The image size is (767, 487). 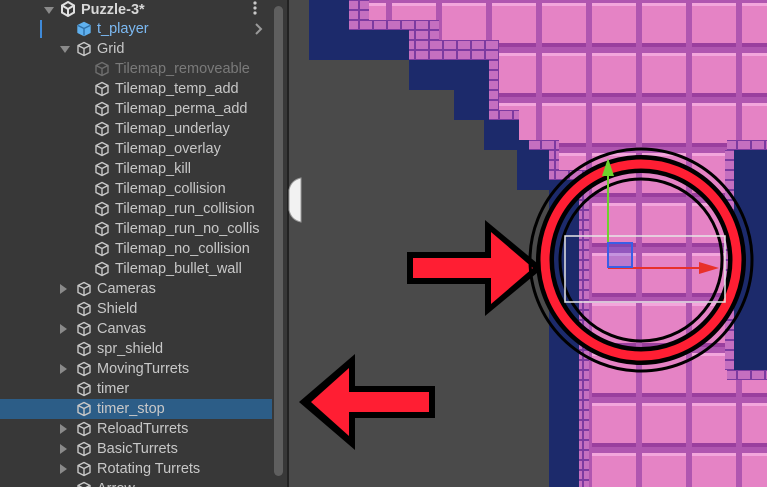 What do you see at coordinates (68, 9) in the screenshot?
I see `unity-scene-icon` at bounding box center [68, 9].